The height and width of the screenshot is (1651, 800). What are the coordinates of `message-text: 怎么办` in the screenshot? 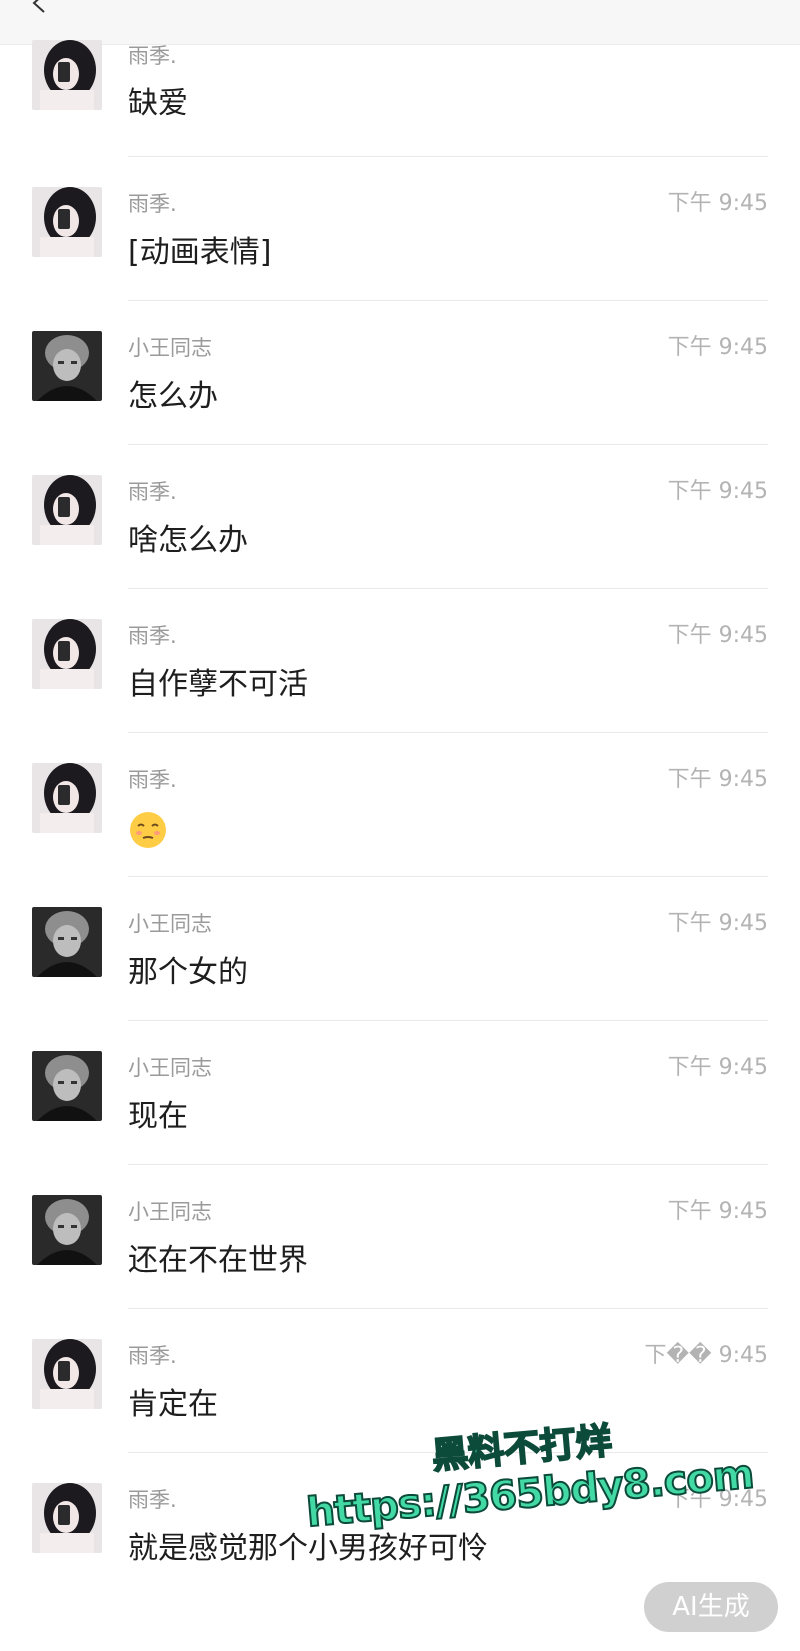 It's located at (173, 396).